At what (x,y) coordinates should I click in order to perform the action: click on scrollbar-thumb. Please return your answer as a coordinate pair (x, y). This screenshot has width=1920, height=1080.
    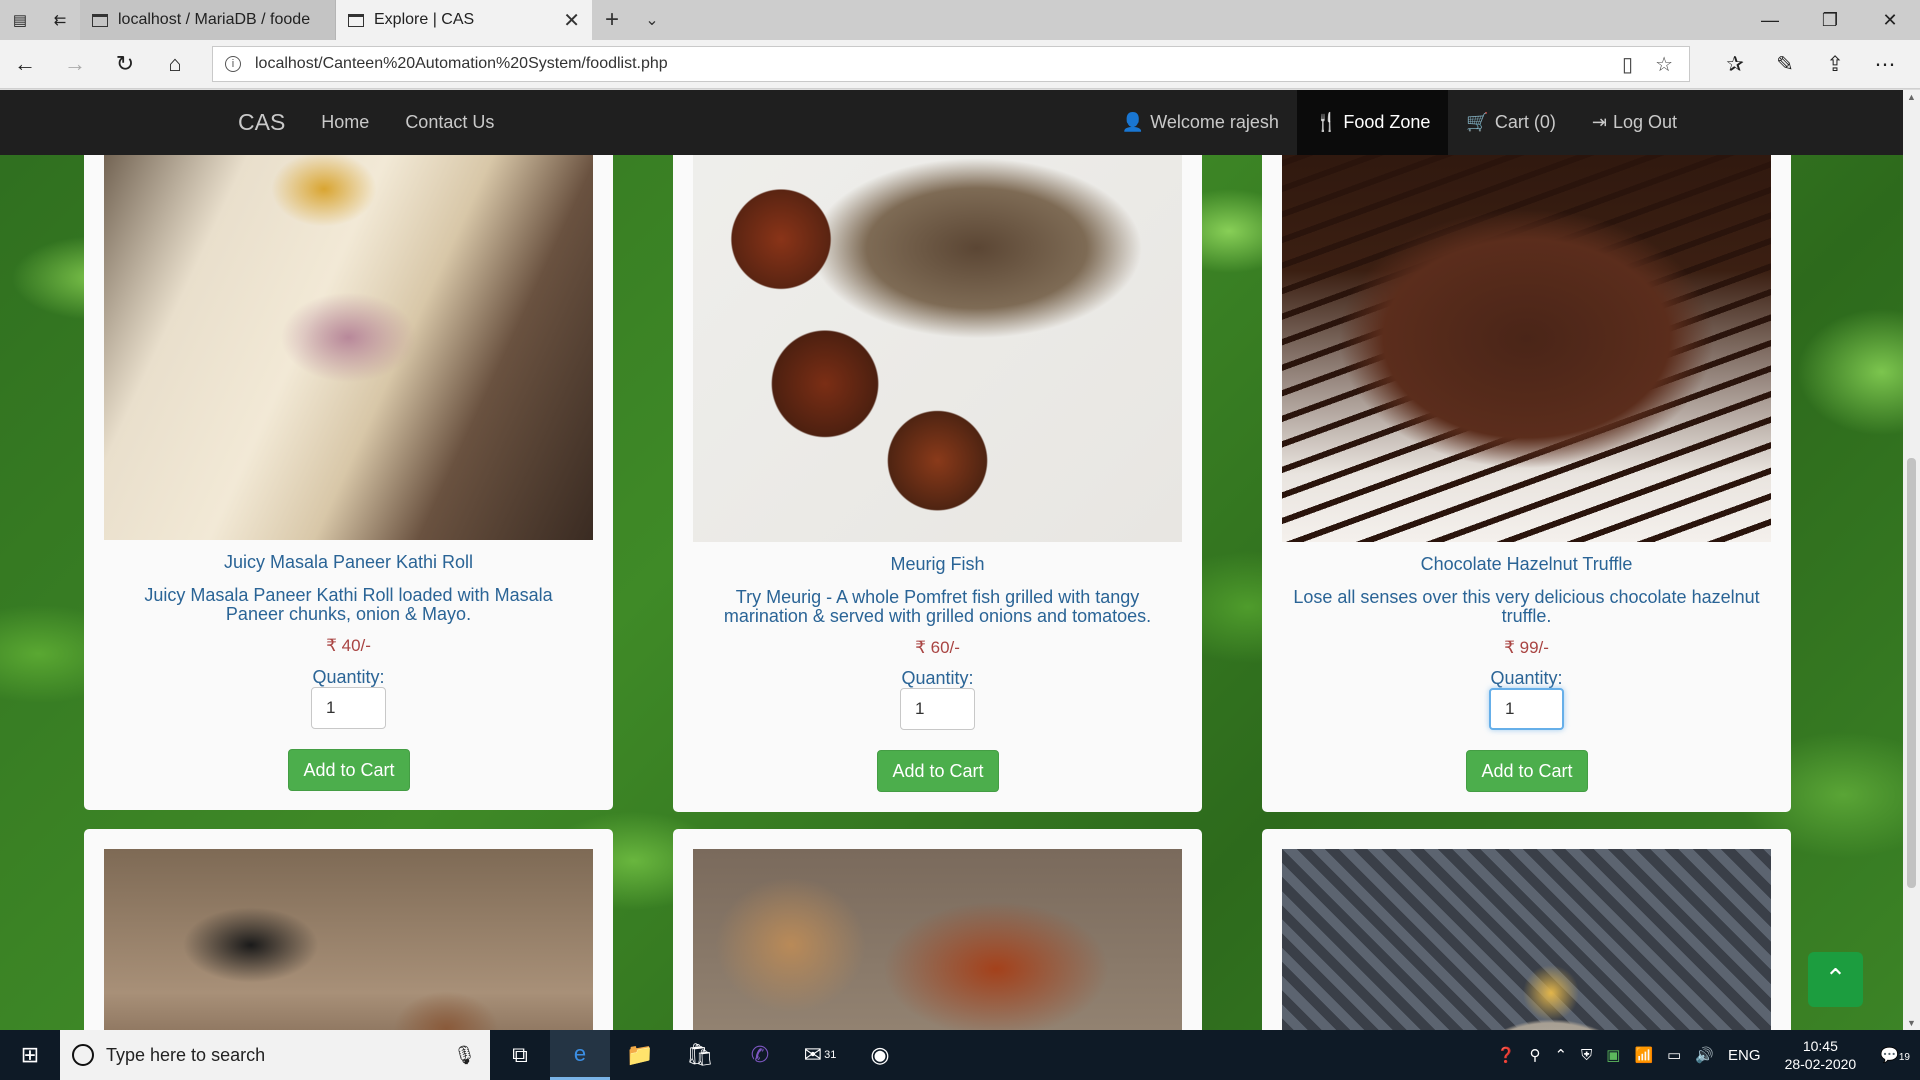
    Looking at the image, I should click on (1911, 673).